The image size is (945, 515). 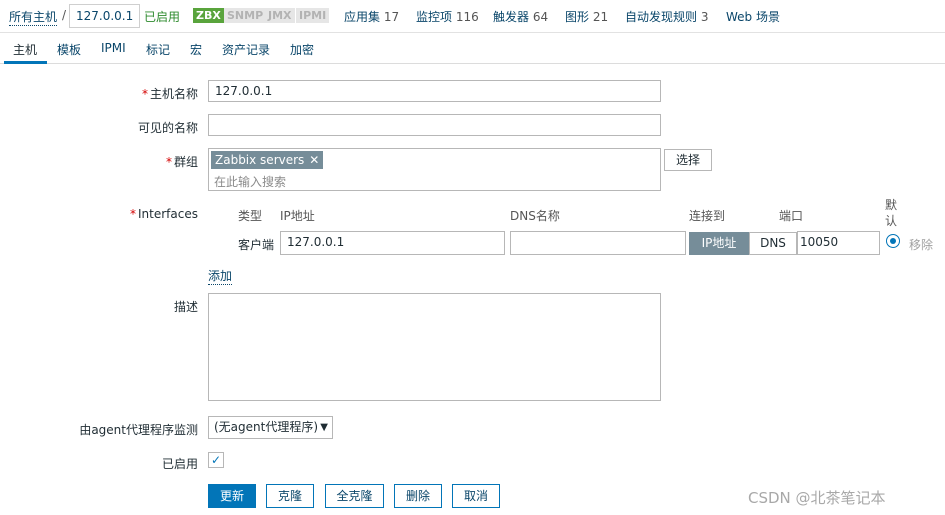 I want to click on visible-name-input, so click(x=434, y=125).